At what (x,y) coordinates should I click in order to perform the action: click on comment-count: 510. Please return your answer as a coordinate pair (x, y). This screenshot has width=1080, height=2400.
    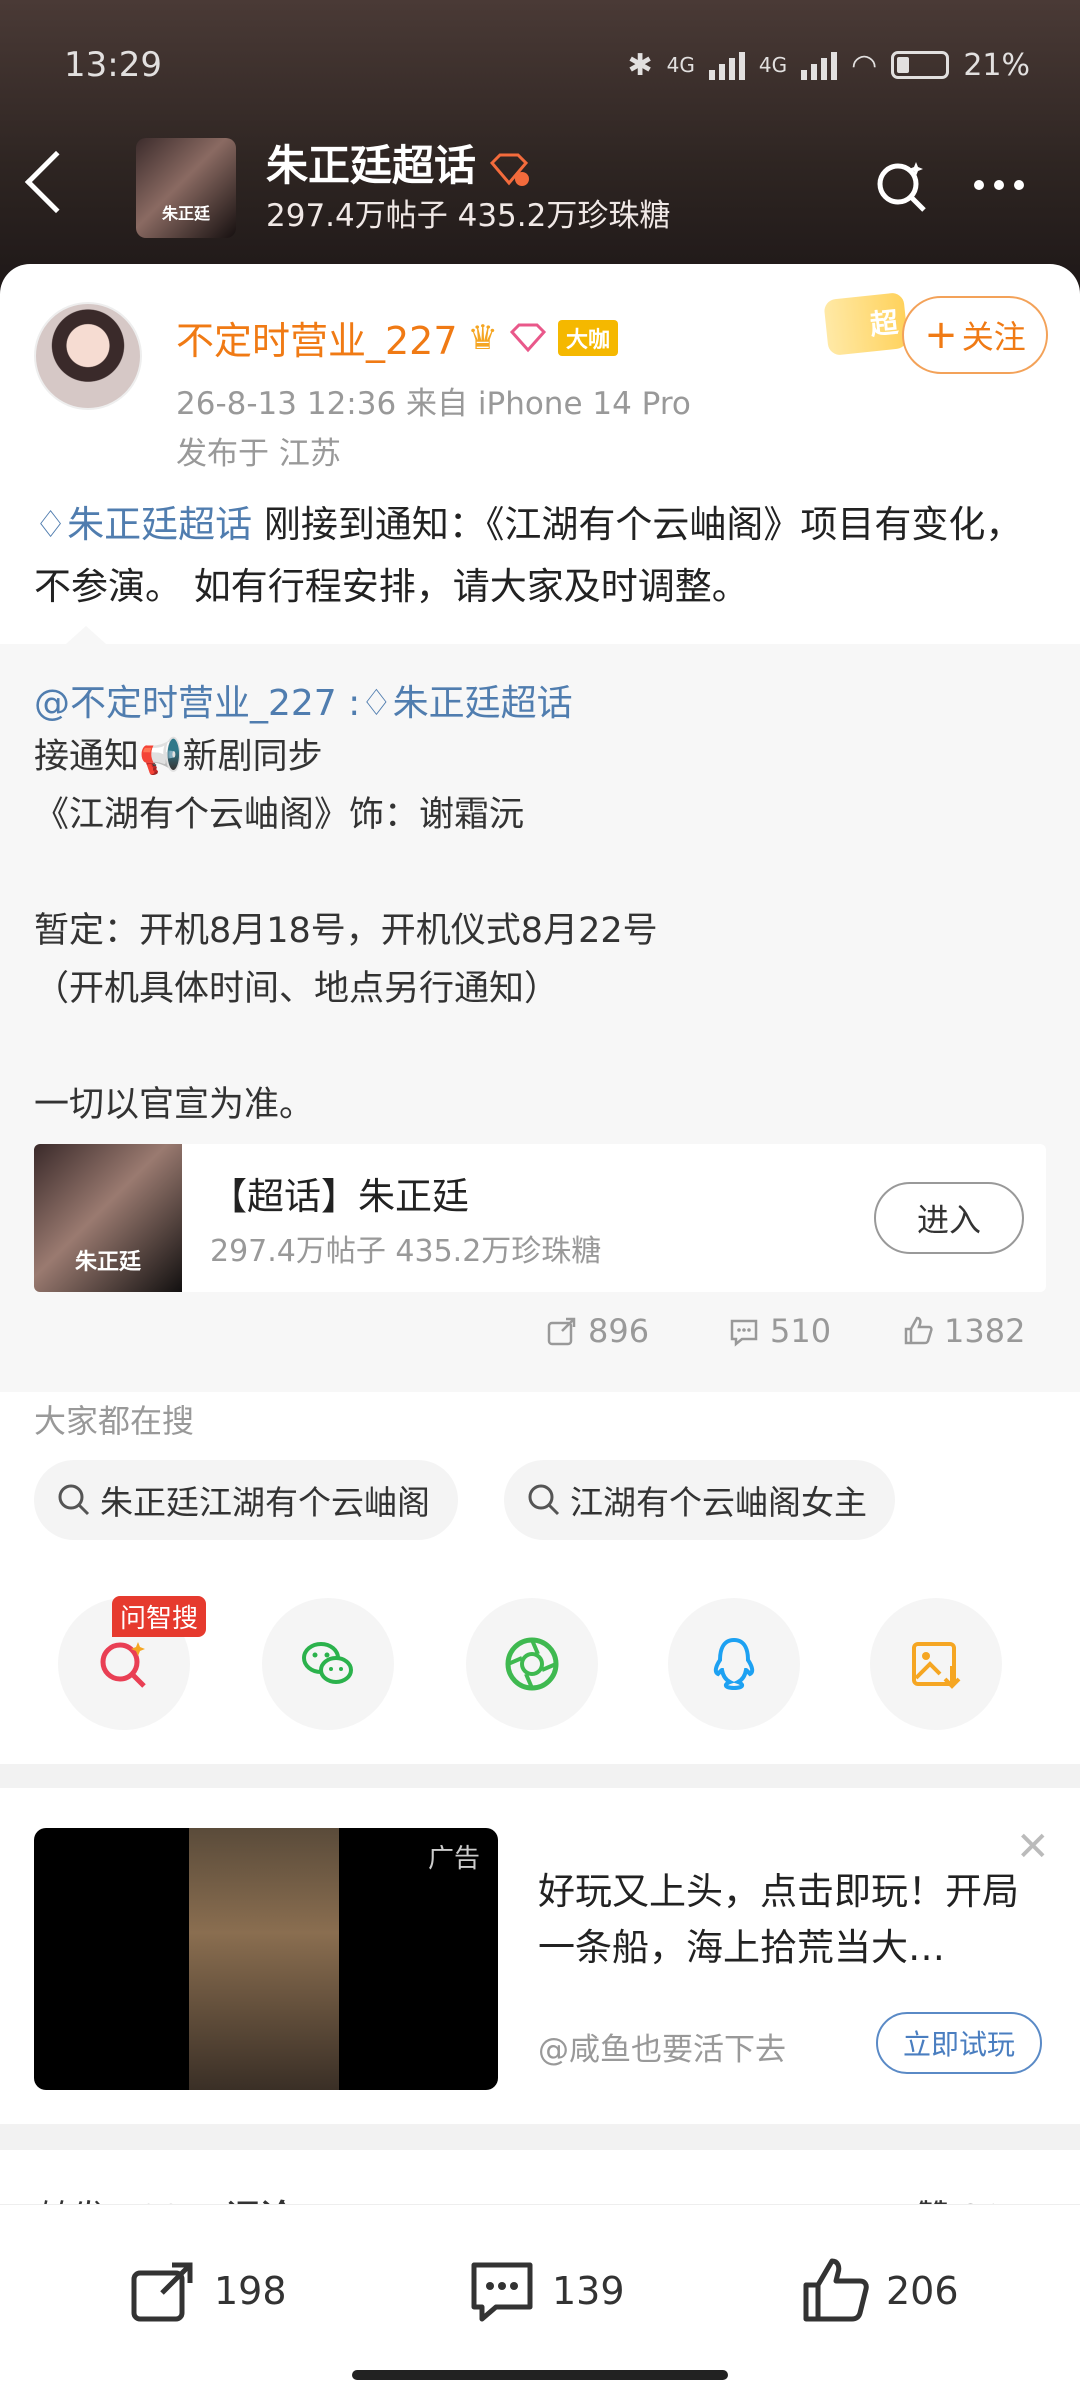
    Looking at the image, I should click on (801, 1331).